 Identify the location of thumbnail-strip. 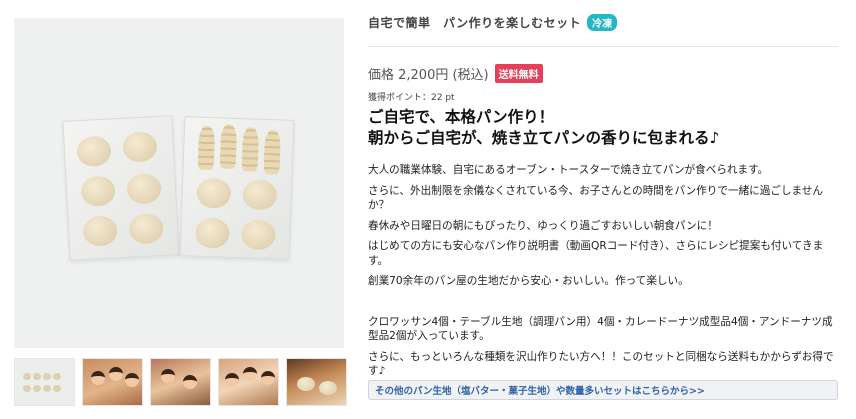
(180, 382).